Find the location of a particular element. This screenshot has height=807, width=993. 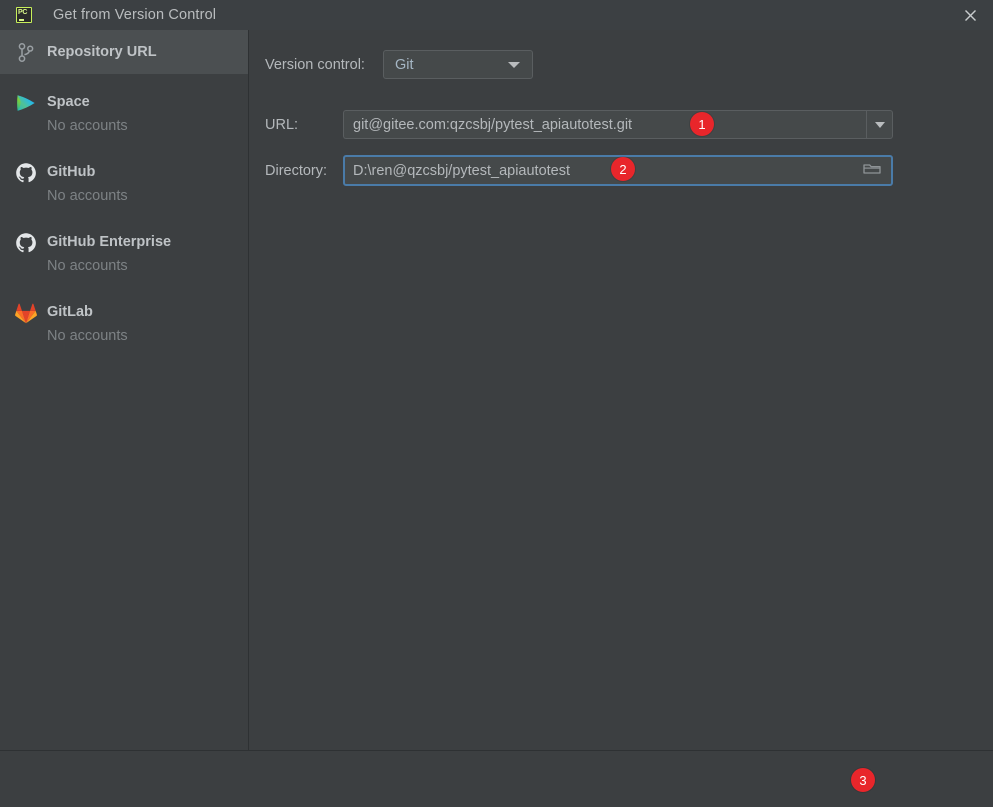

directory-value: D:\ren@qzcsbj/pytest_apiautotest is located at coordinates (462, 170).